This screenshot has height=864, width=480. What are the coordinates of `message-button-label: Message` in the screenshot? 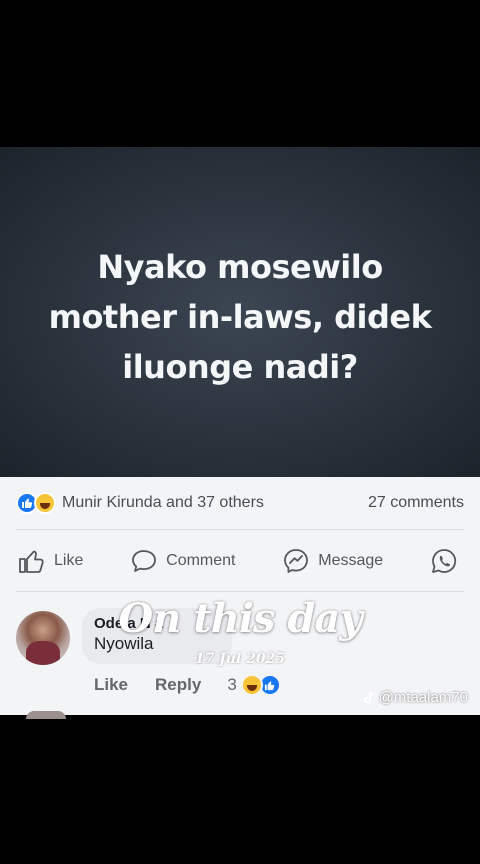 It's located at (351, 560).